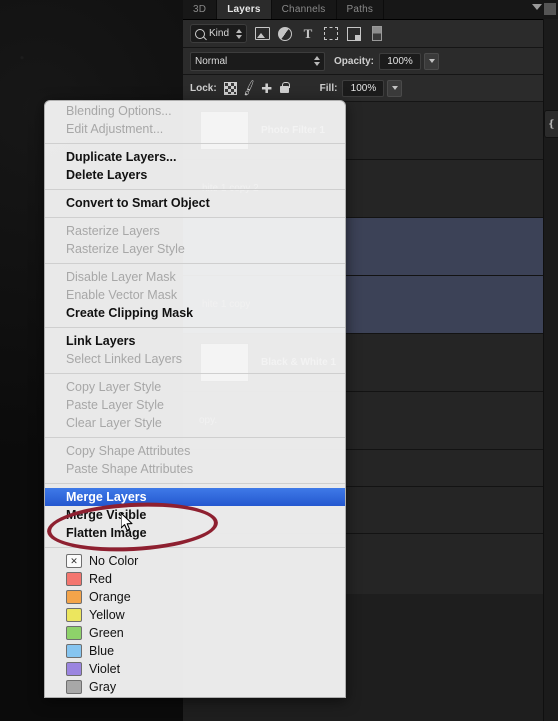 The height and width of the screenshot is (721, 558). Describe the element at coordinates (195, 341) in the screenshot. I see `menu-item-link-layers: Link Layers` at that location.